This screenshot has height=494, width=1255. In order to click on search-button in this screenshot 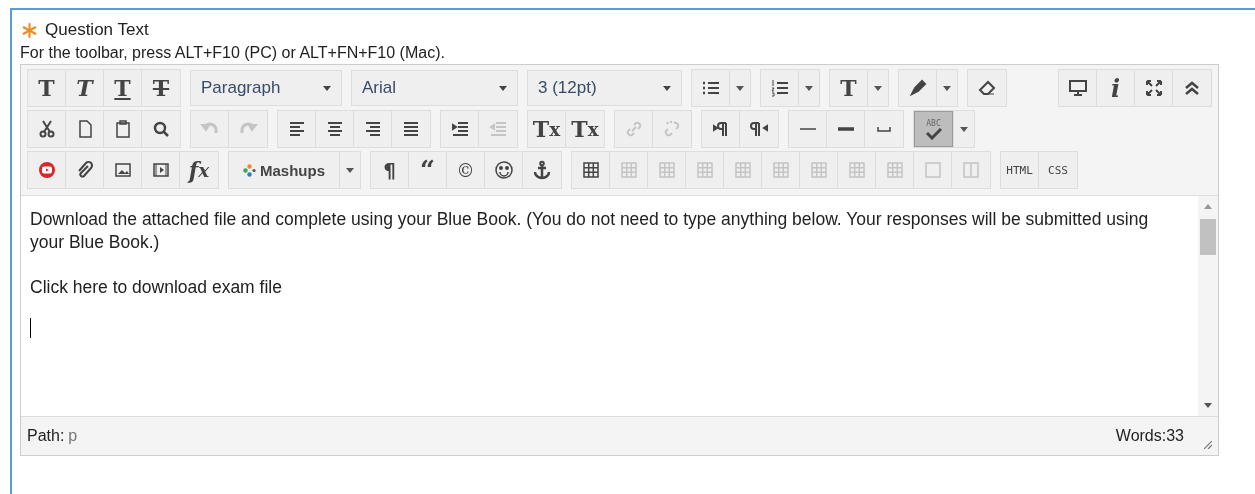, I will do `click(161, 129)`.